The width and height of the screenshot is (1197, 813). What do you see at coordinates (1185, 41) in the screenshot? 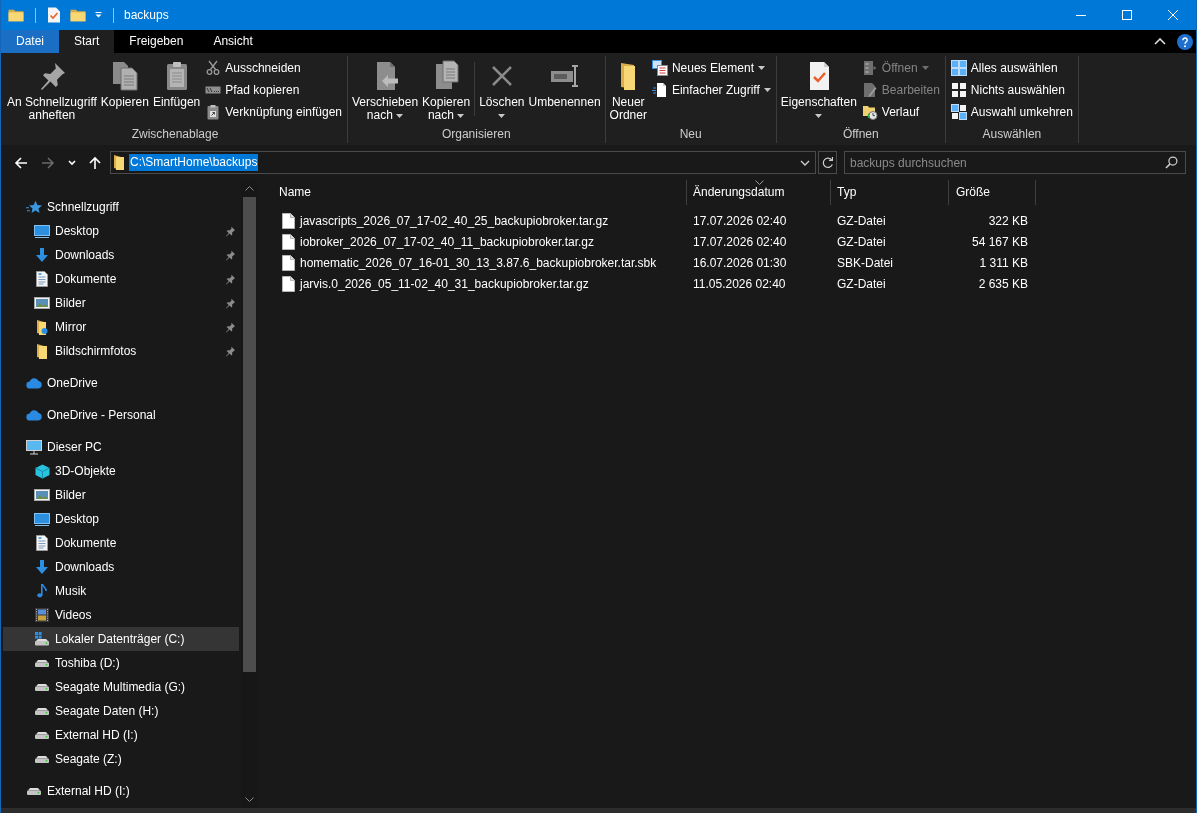
I see `help-icon` at bounding box center [1185, 41].